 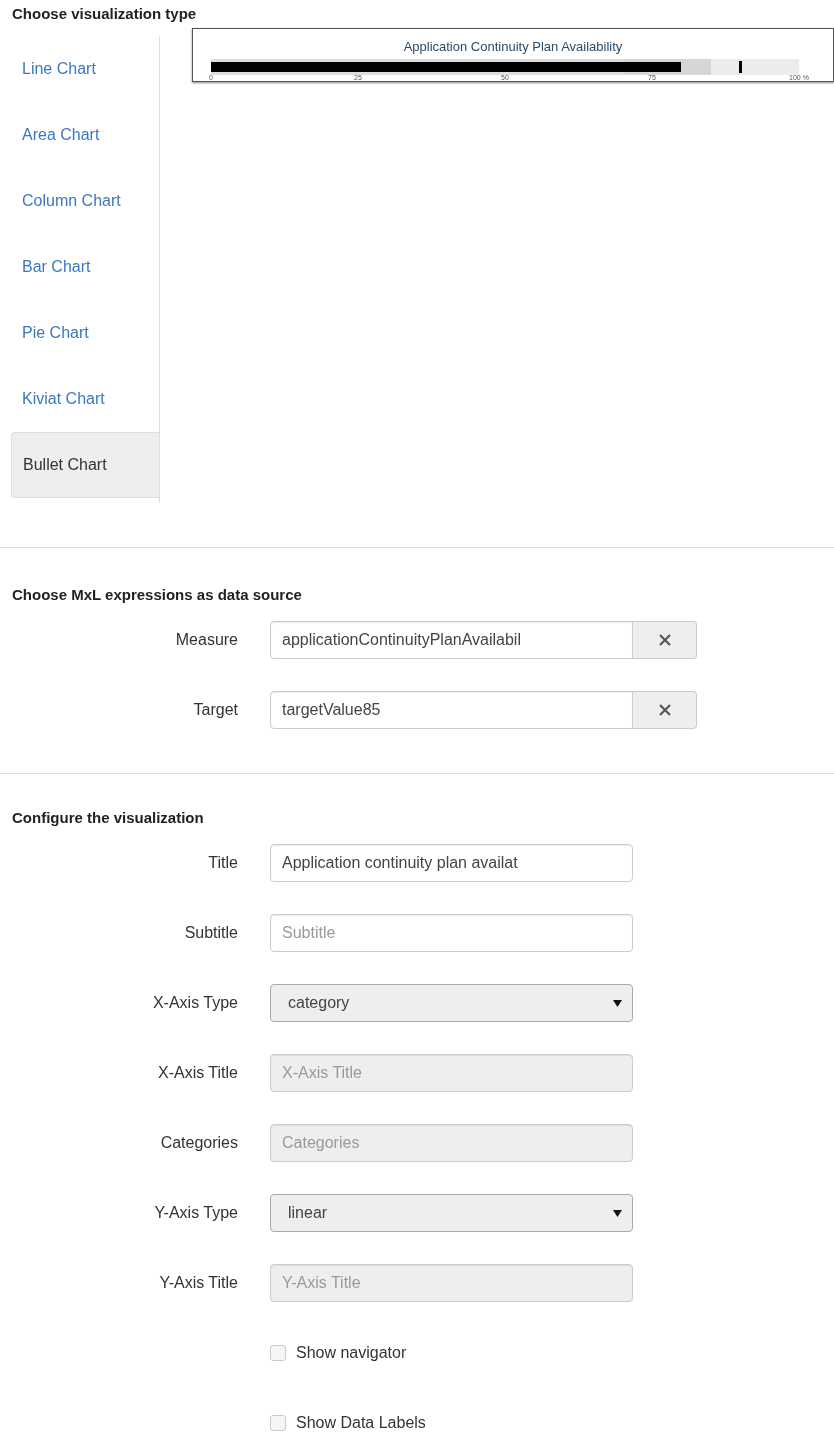 I want to click on expression-field: applicationContinuityPlanAvailabil, so click(x=451, y=640).